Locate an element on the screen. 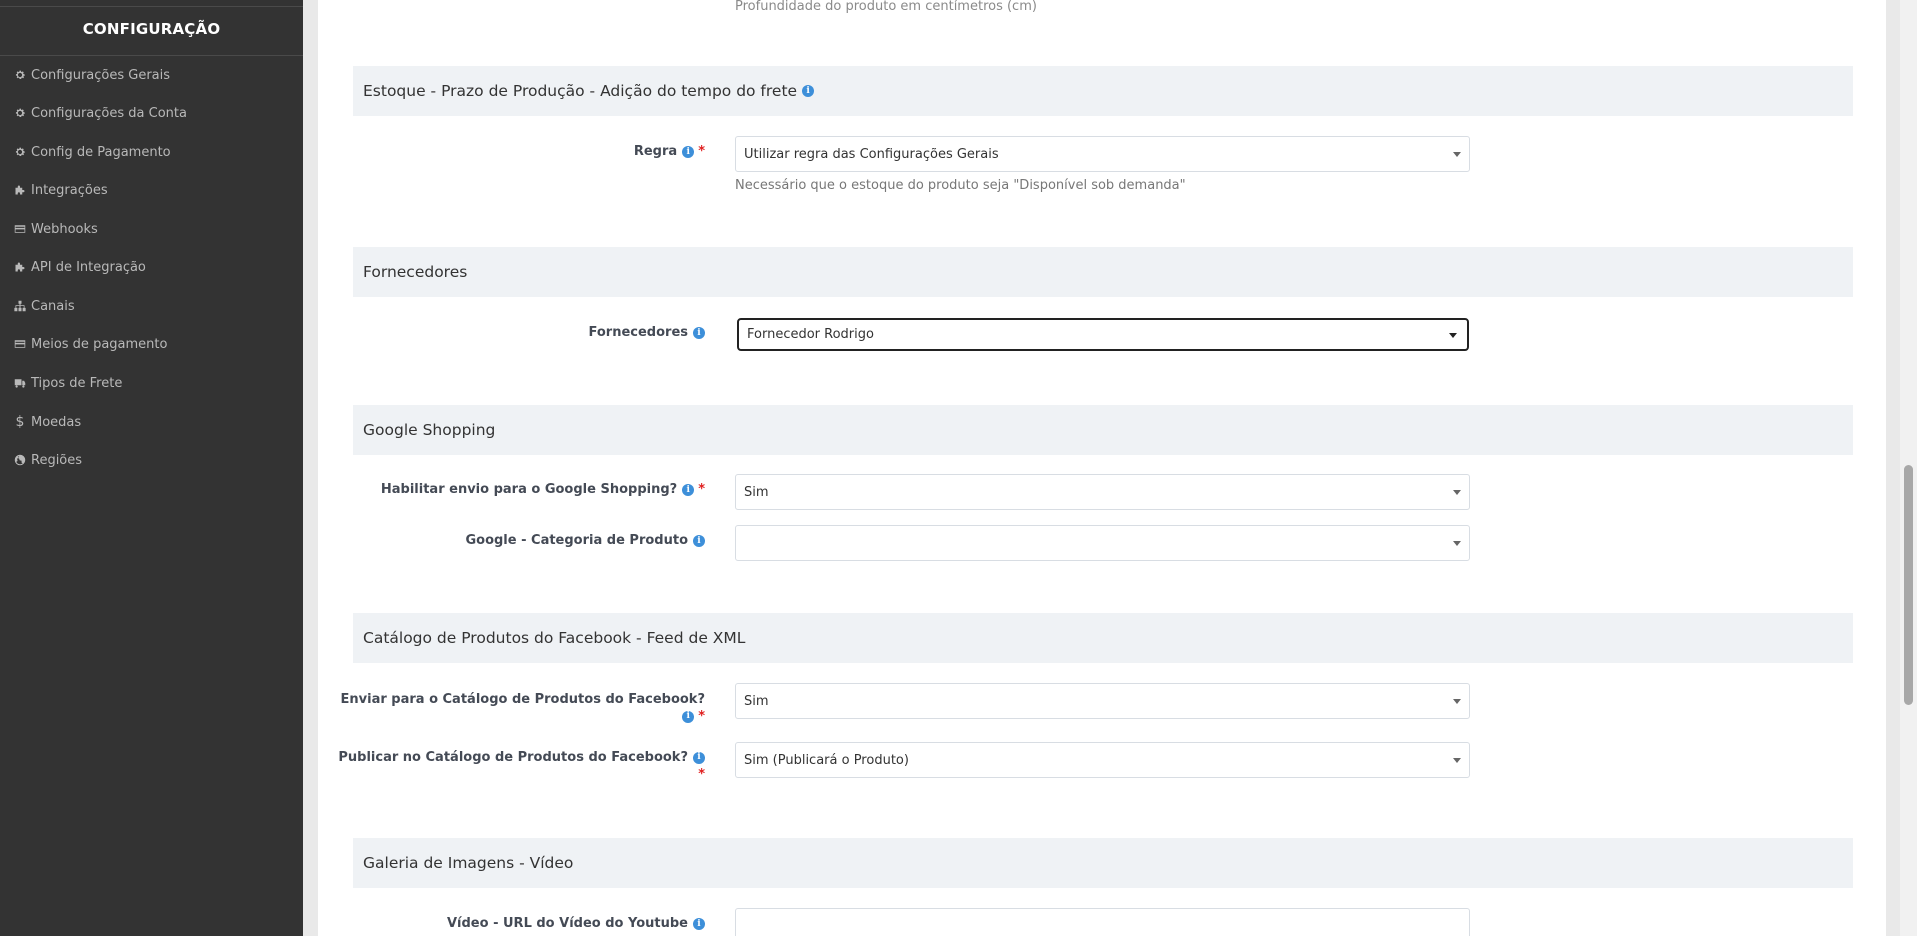  fornecedores-select: Fornecedor Rodrigo is located at coordinates (1103, 334).